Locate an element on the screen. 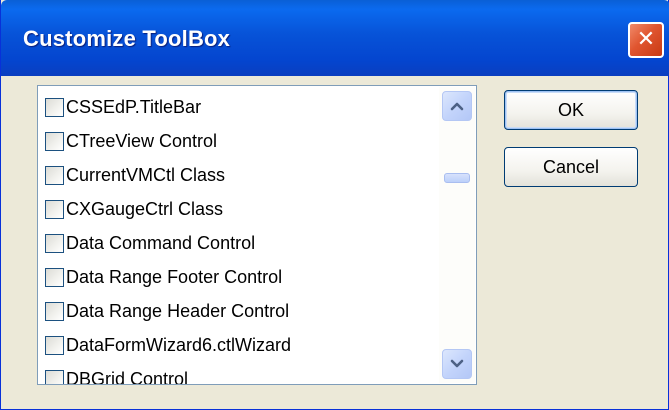 This screenshot has height=410, width=669. list-item: Data Command Control is located at coordinates (150, 243).